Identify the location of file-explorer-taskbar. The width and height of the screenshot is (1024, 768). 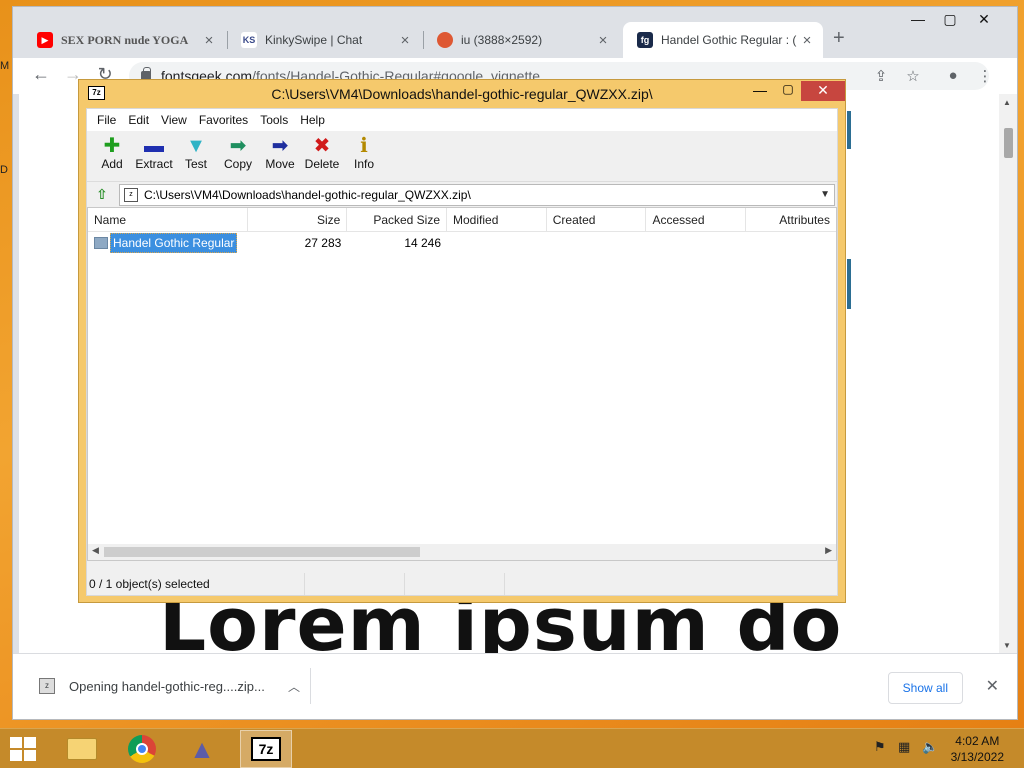
(82, 749).